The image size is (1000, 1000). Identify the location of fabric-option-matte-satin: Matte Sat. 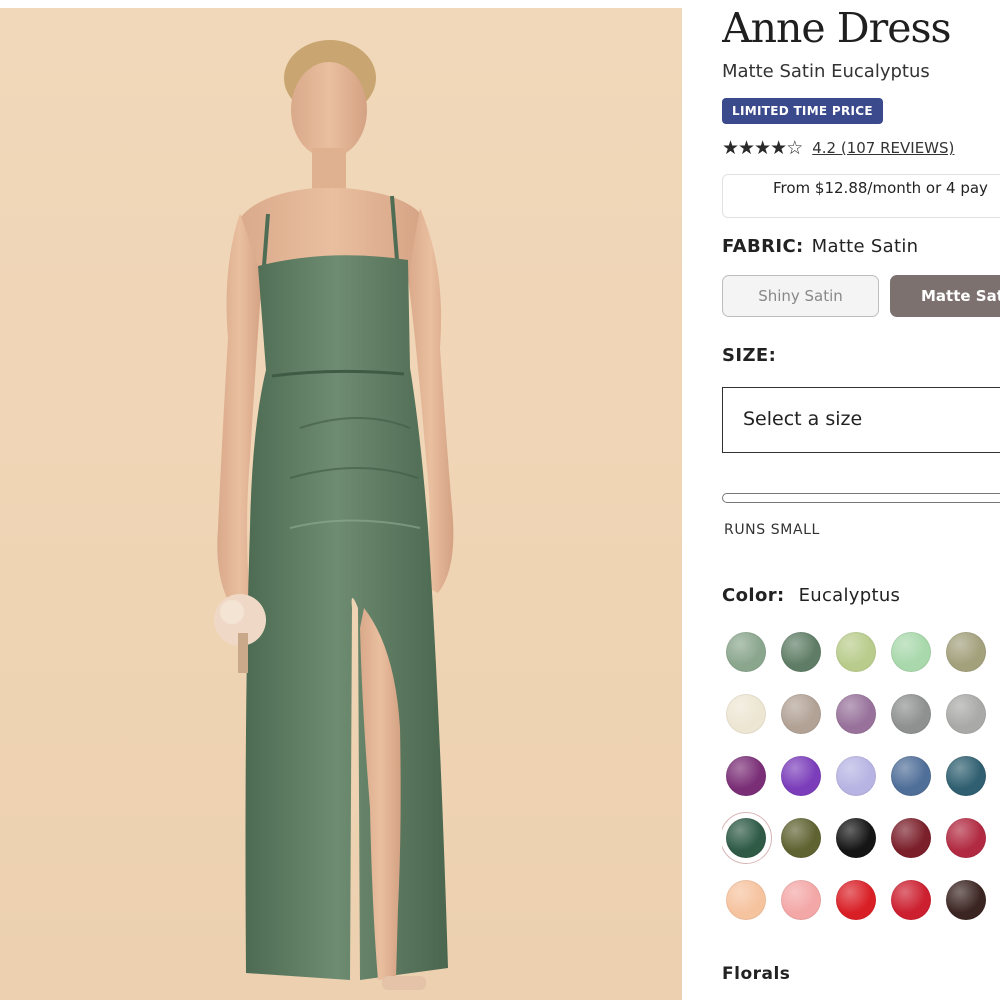
(945, 296).